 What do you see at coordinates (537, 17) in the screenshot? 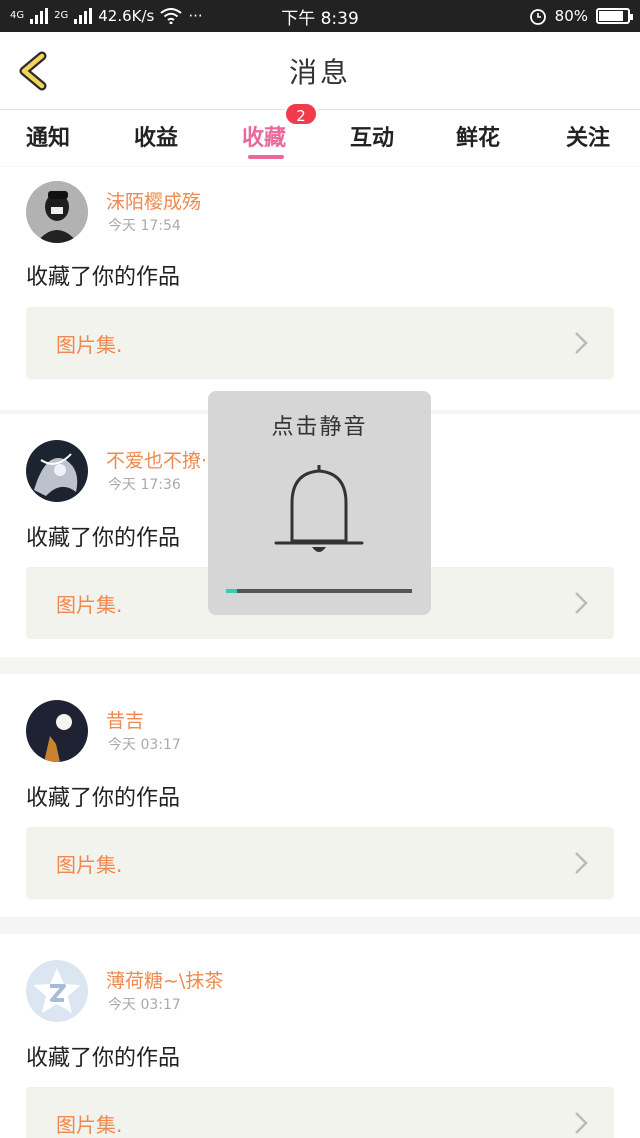
I see `alarm-icon` at bounding box center [537, 17].